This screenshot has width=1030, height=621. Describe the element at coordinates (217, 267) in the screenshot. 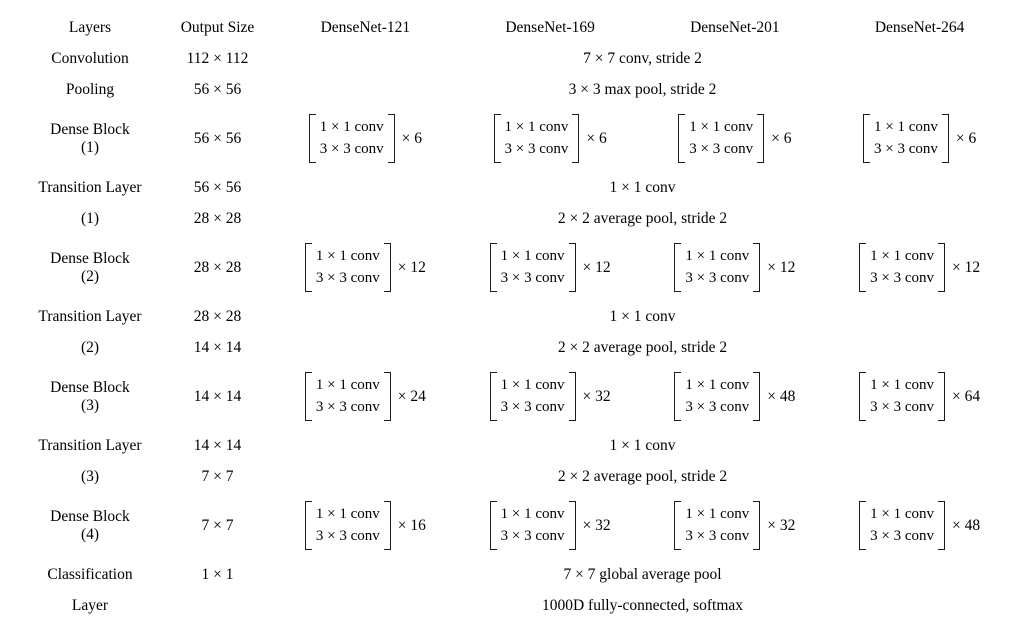

I see `cell-output-dense-block-2: 28 × 28` at that location.